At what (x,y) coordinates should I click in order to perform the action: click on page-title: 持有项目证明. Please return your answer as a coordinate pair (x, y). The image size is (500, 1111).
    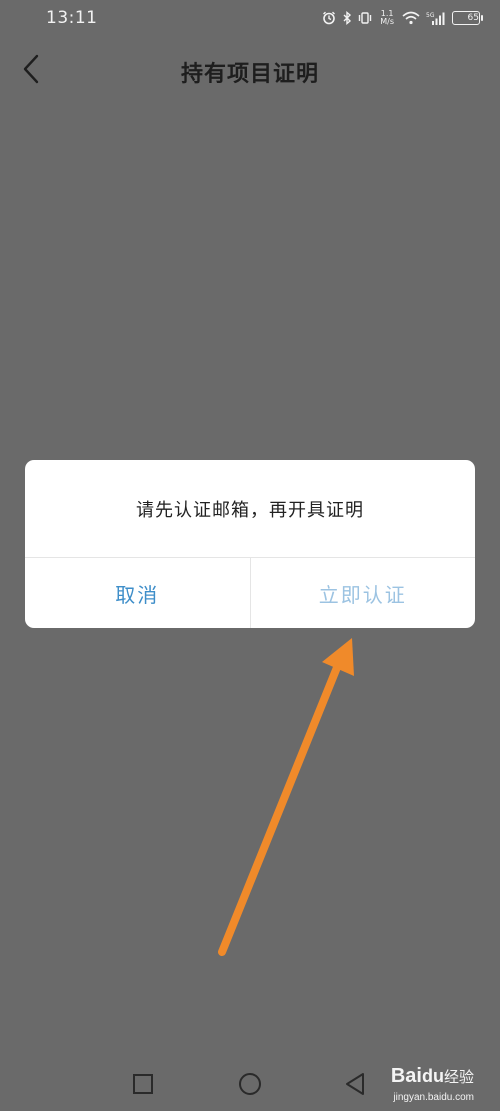
    Looking at the image, I should click on (249, 74).